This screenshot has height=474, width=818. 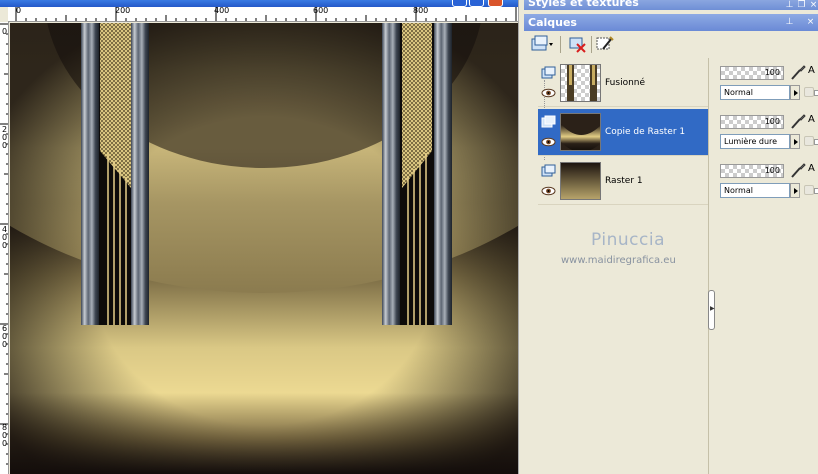 I want to click on layers-panel-titlebar: Calques ⊥ ×, so click(x=671, y=22).